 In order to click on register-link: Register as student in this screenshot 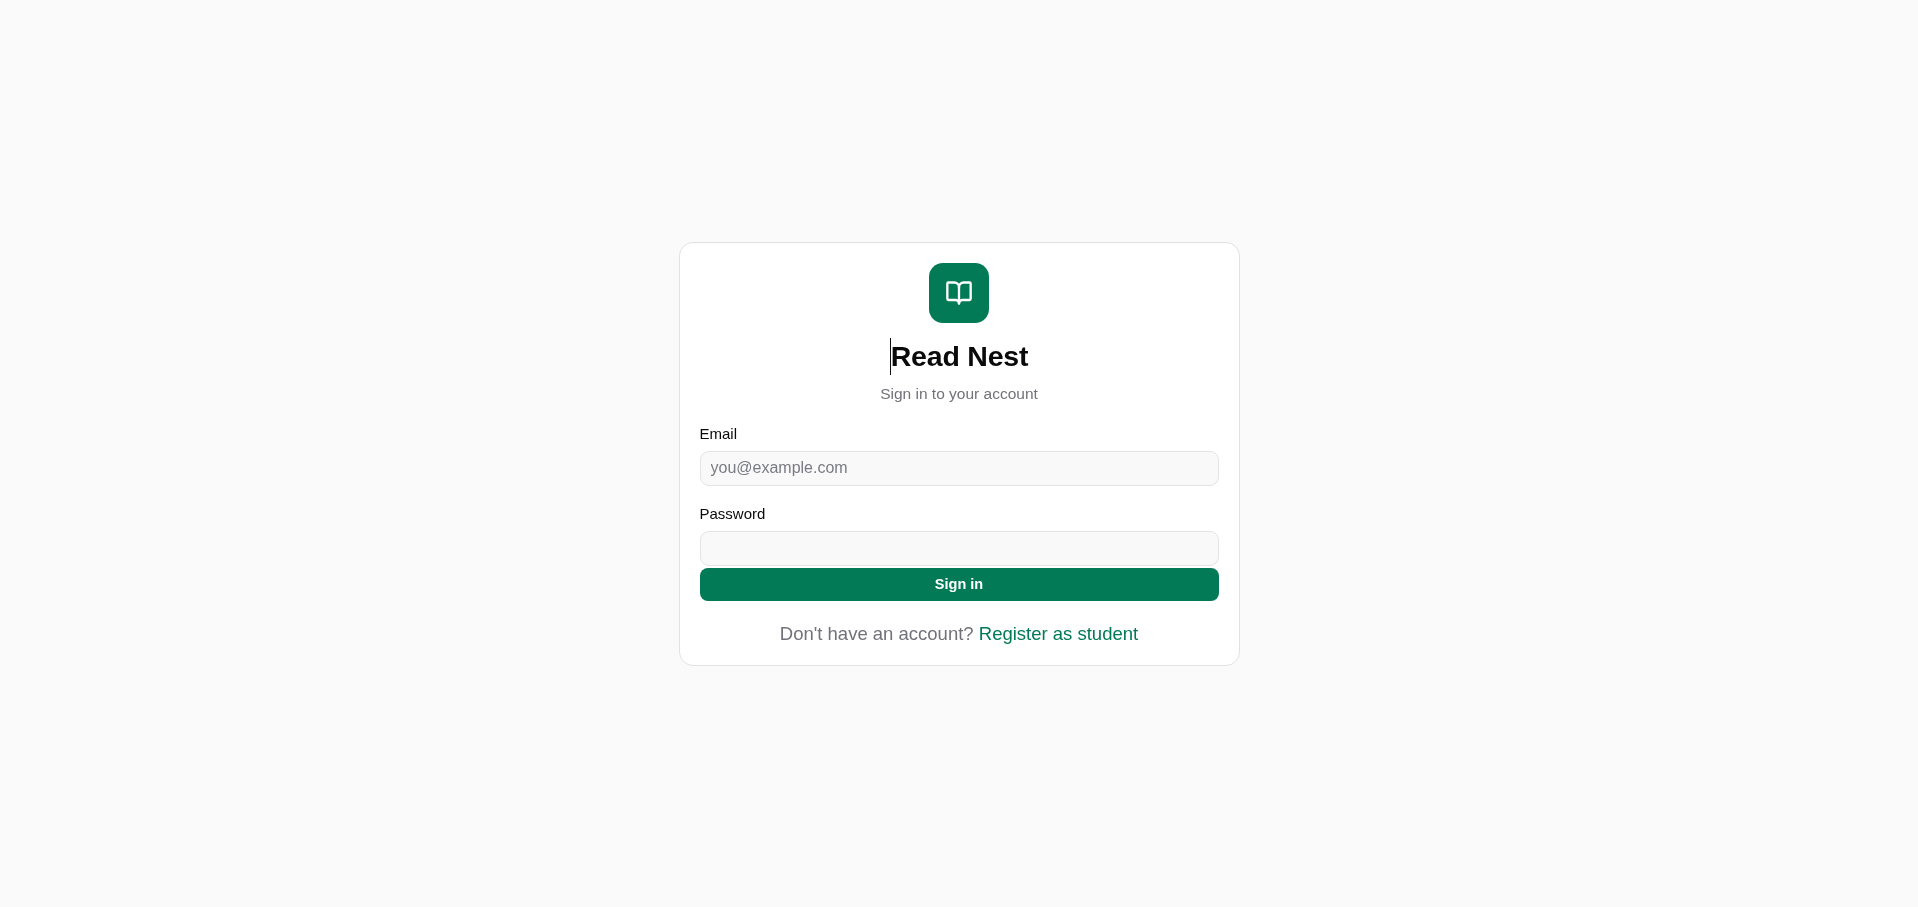, I will do `click(1058, 633)`.